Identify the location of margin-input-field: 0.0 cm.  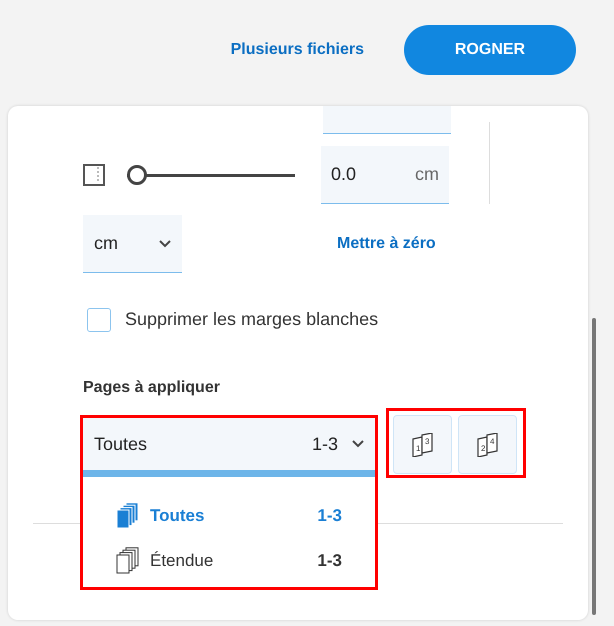
(385, 175).